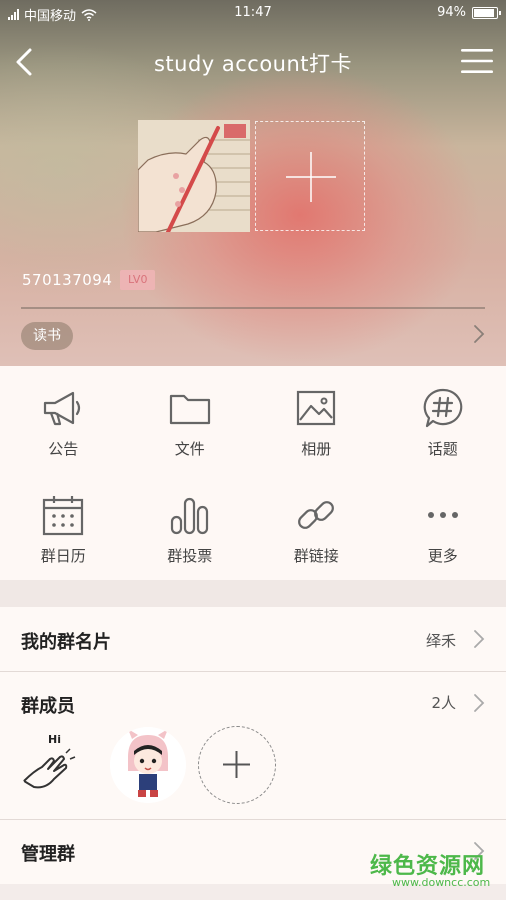  I want to click on member-avatar, so click(148, 765).